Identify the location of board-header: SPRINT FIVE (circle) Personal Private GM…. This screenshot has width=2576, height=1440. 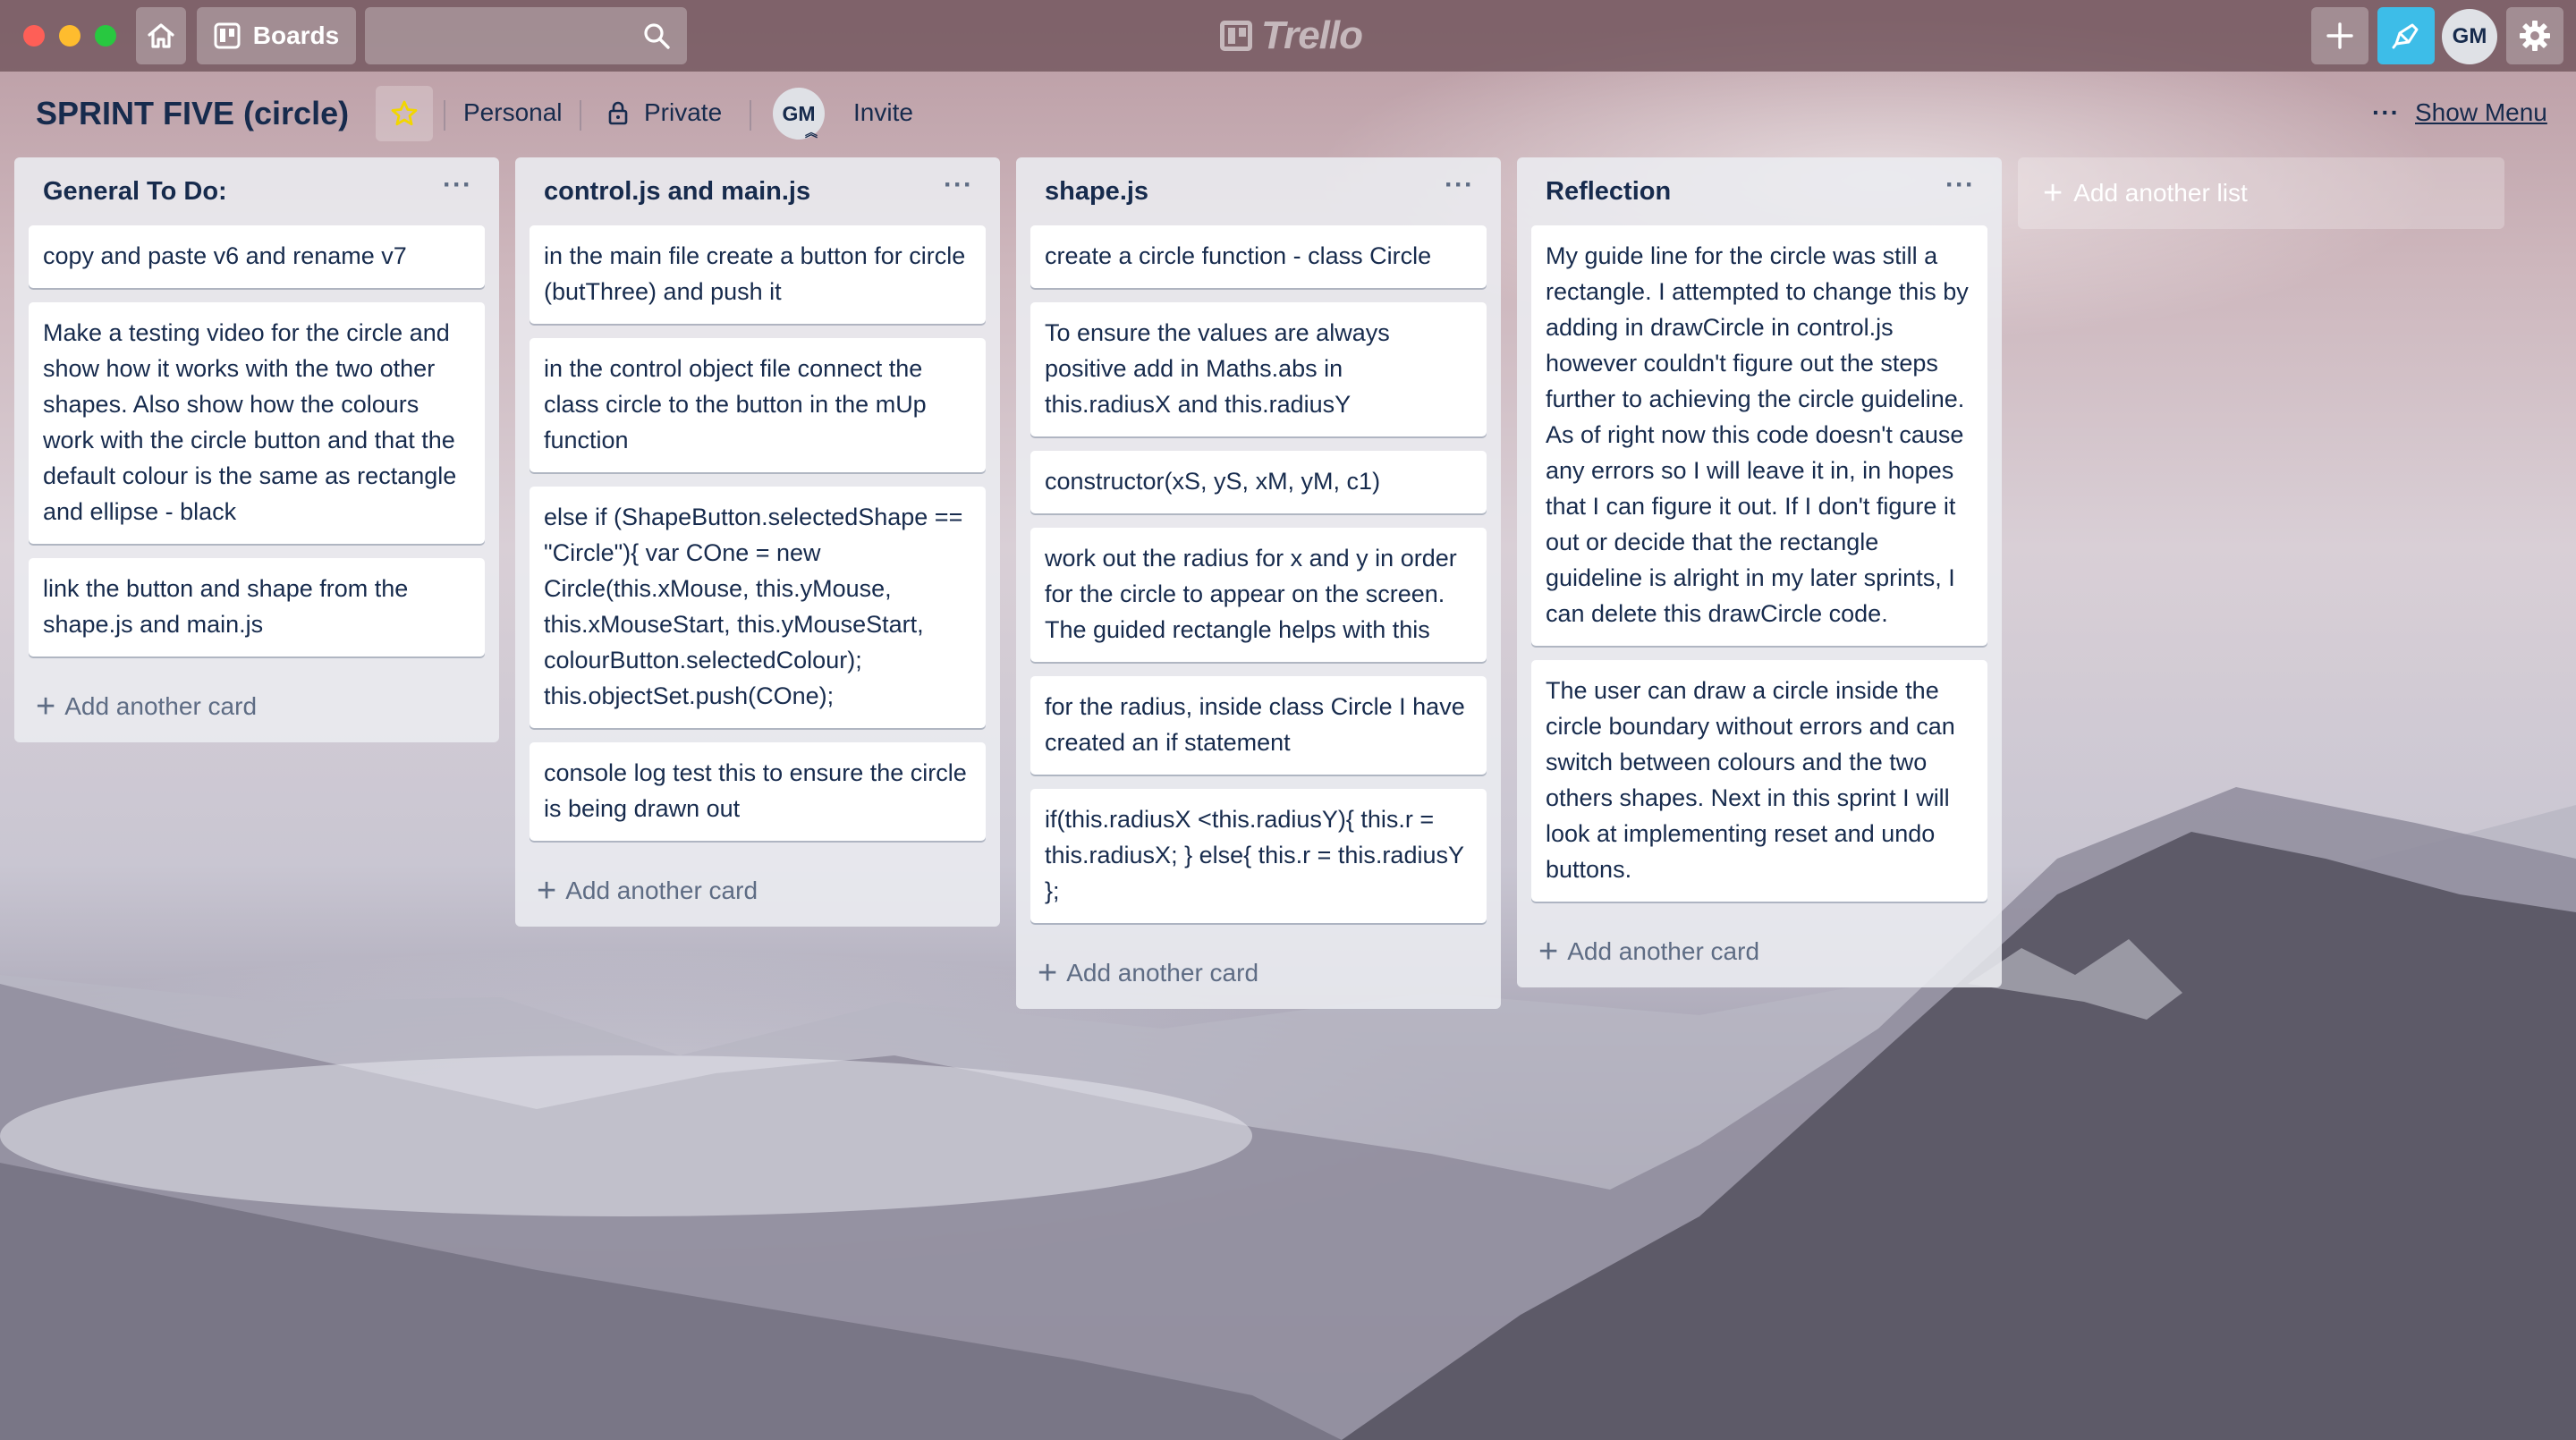
(1288, 114).